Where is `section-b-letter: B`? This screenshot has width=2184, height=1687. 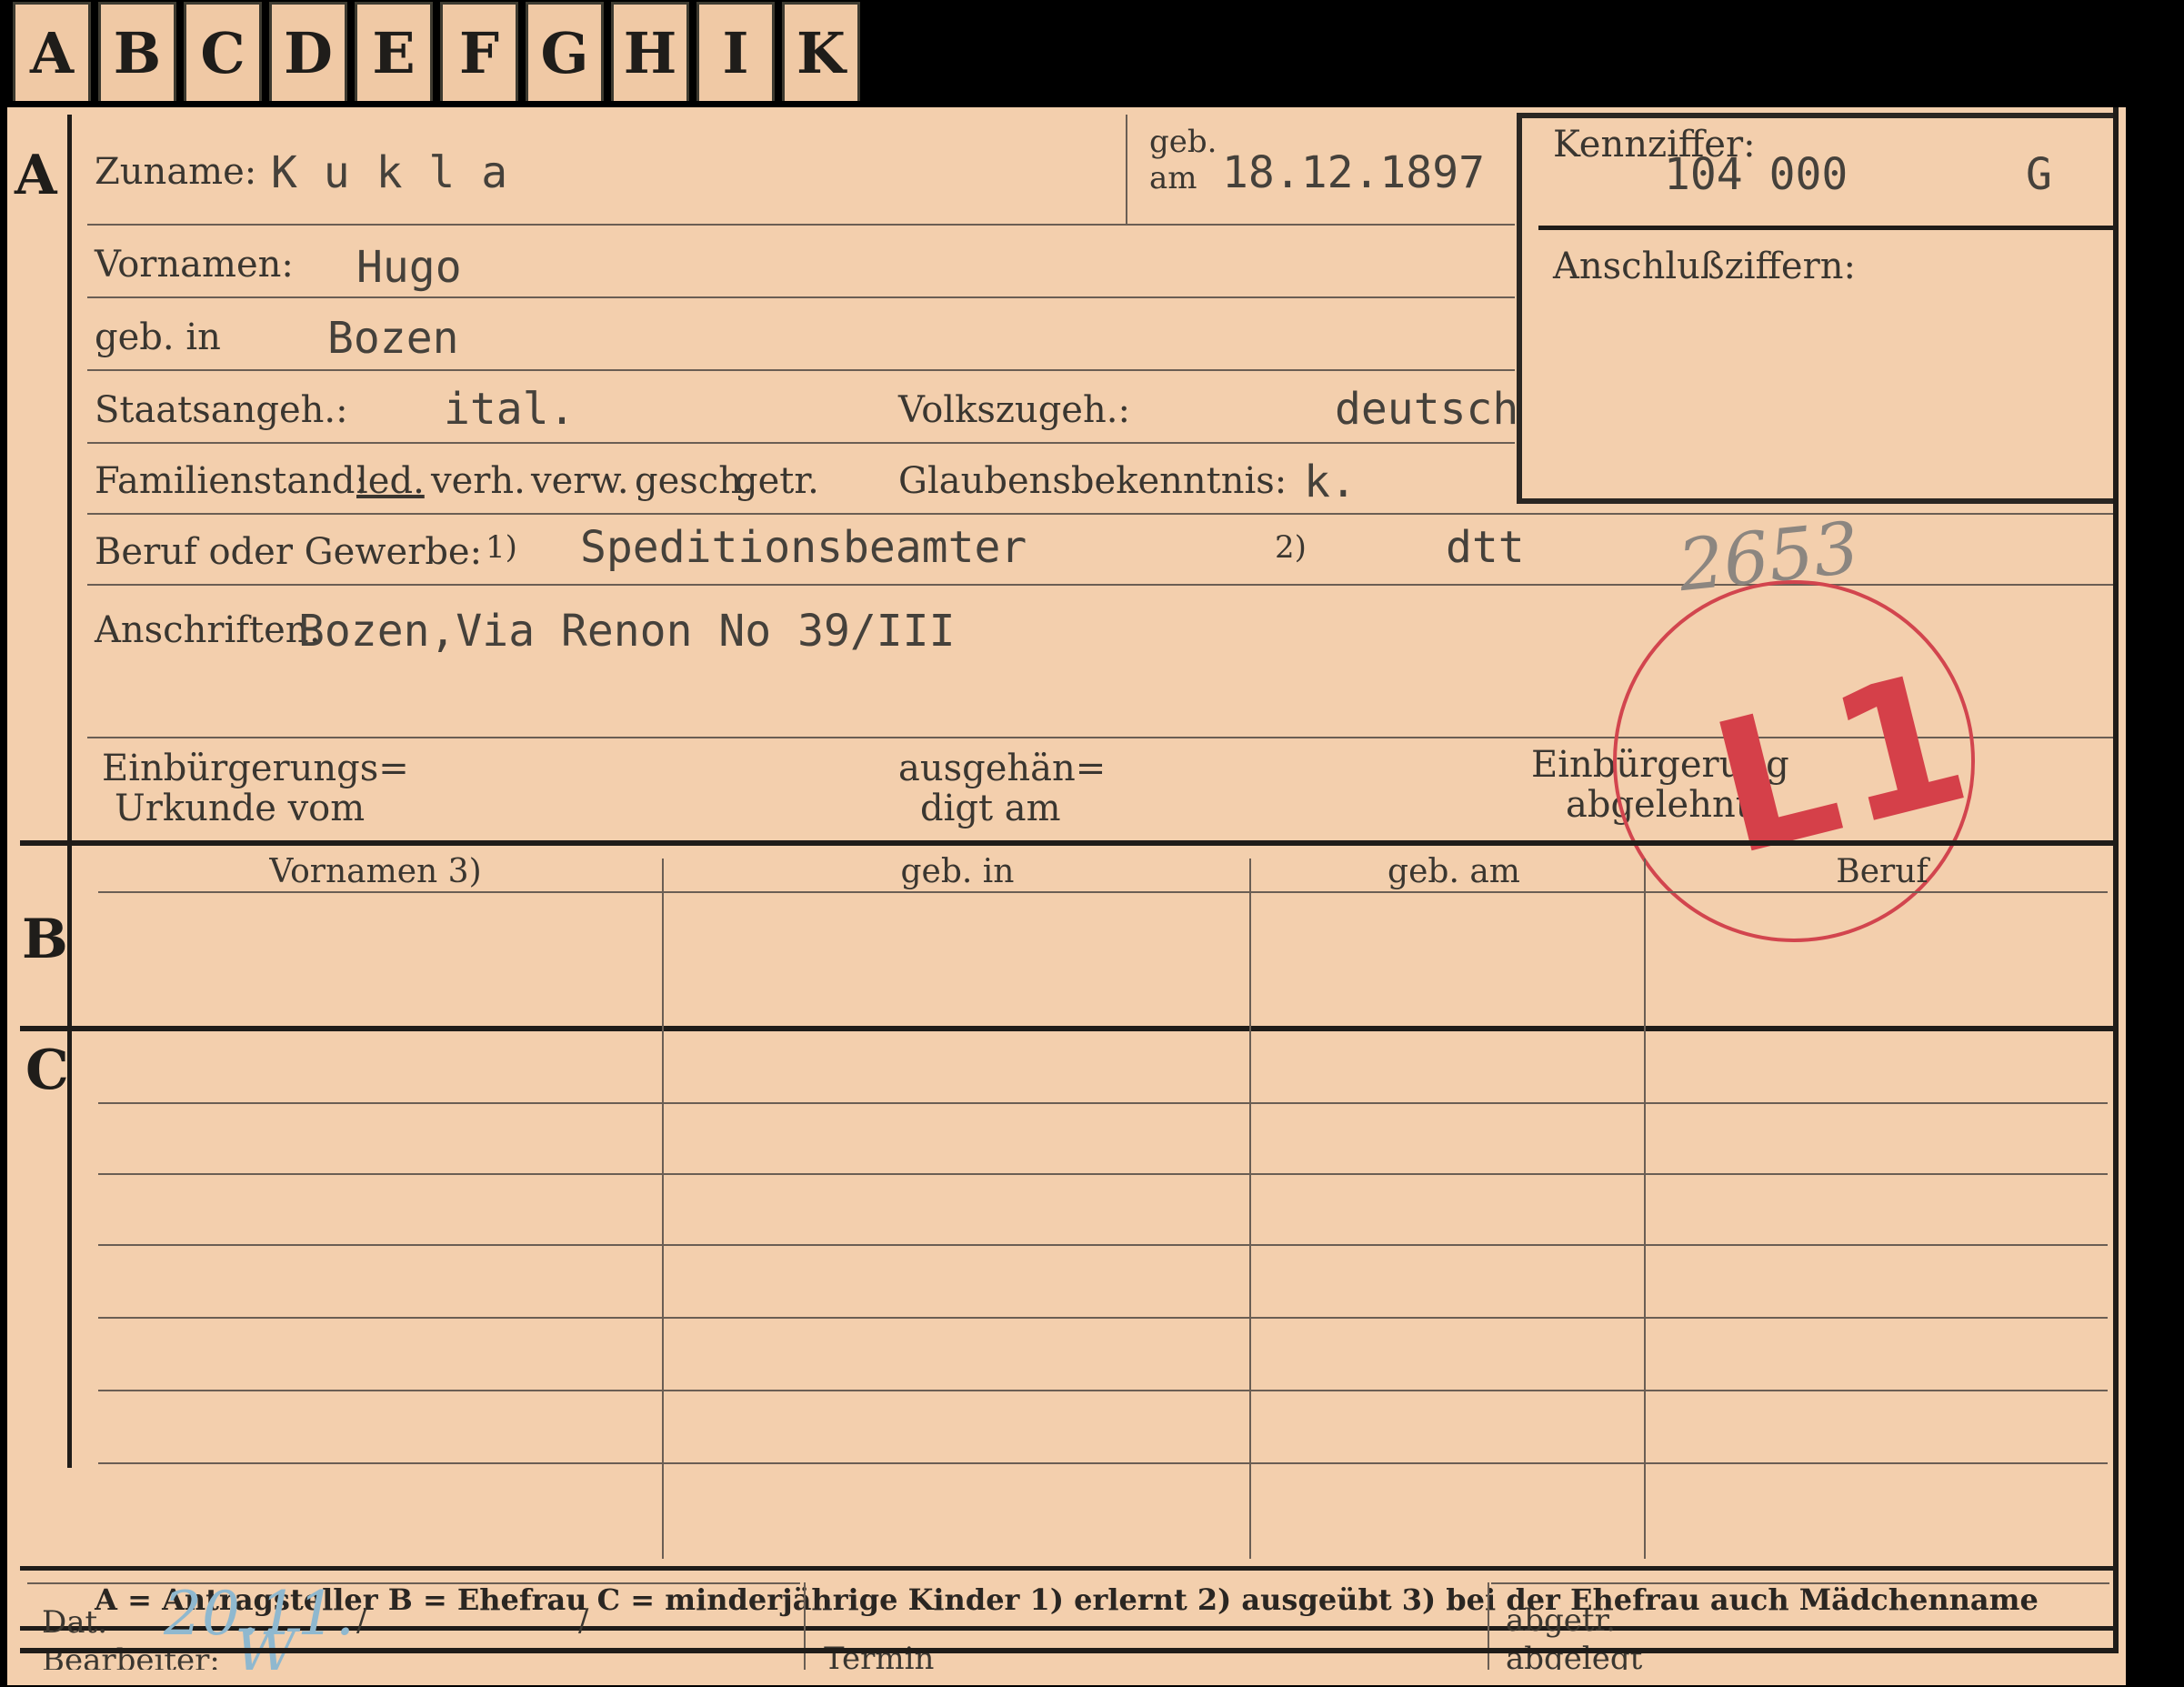
section-b-letter: B is located at coordinates (45, 940).